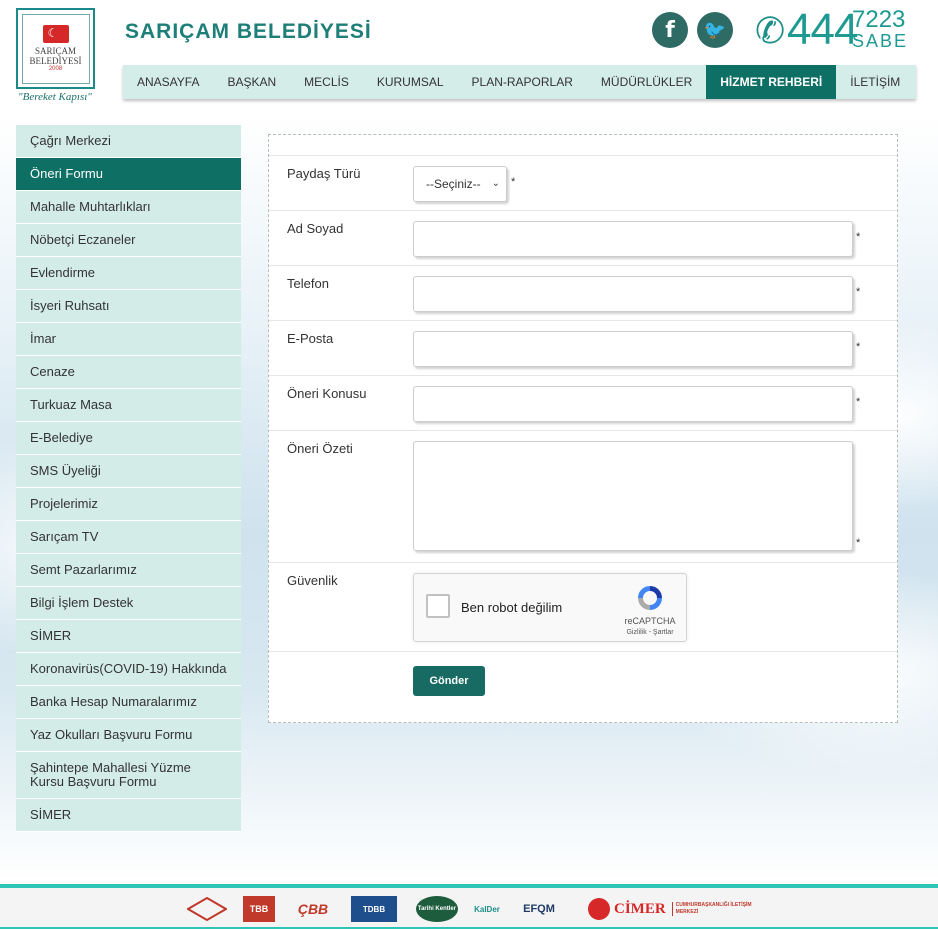  I want to click on sidebar-item: Yaz Okulları Başvuru Formu, so click(128, 735).